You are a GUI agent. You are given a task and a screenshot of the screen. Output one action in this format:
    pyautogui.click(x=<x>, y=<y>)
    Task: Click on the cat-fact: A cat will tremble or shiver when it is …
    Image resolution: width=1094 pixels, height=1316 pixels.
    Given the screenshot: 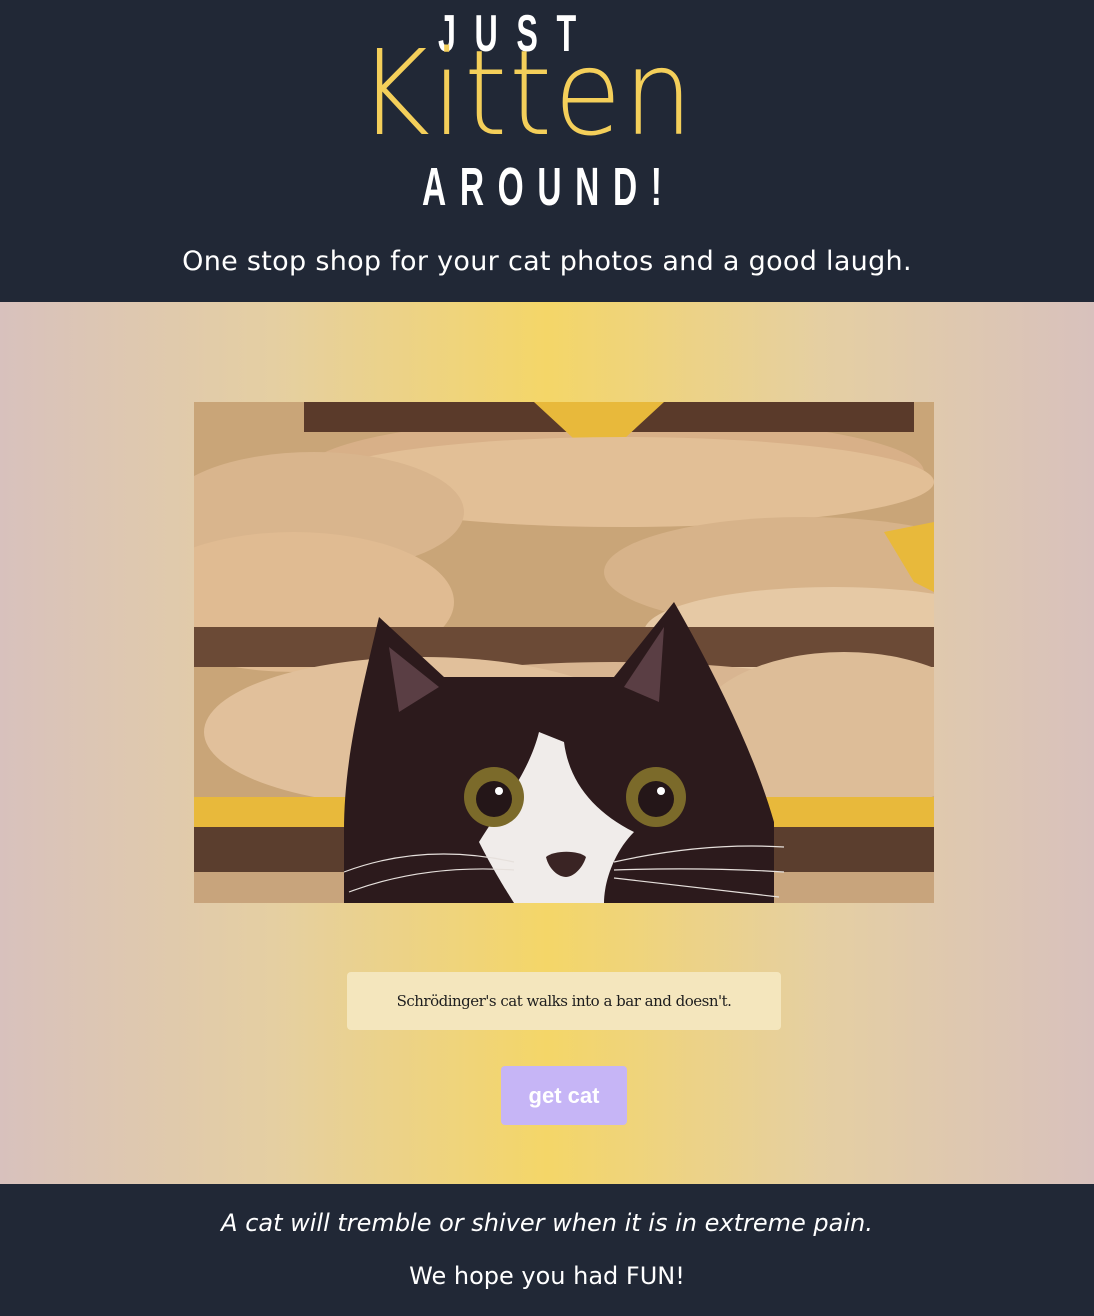 What is the action you would take?
    pyautogui.click(x=547, y=1223)
    